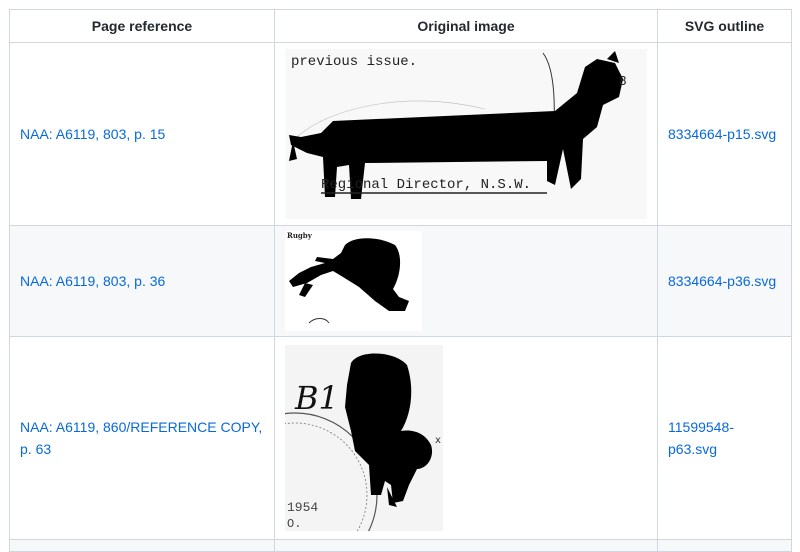 The width and height of the screenshot is (800, 552). I want to click on svg-outline-cell: 8334664-p15.svg, so click(724, 134).